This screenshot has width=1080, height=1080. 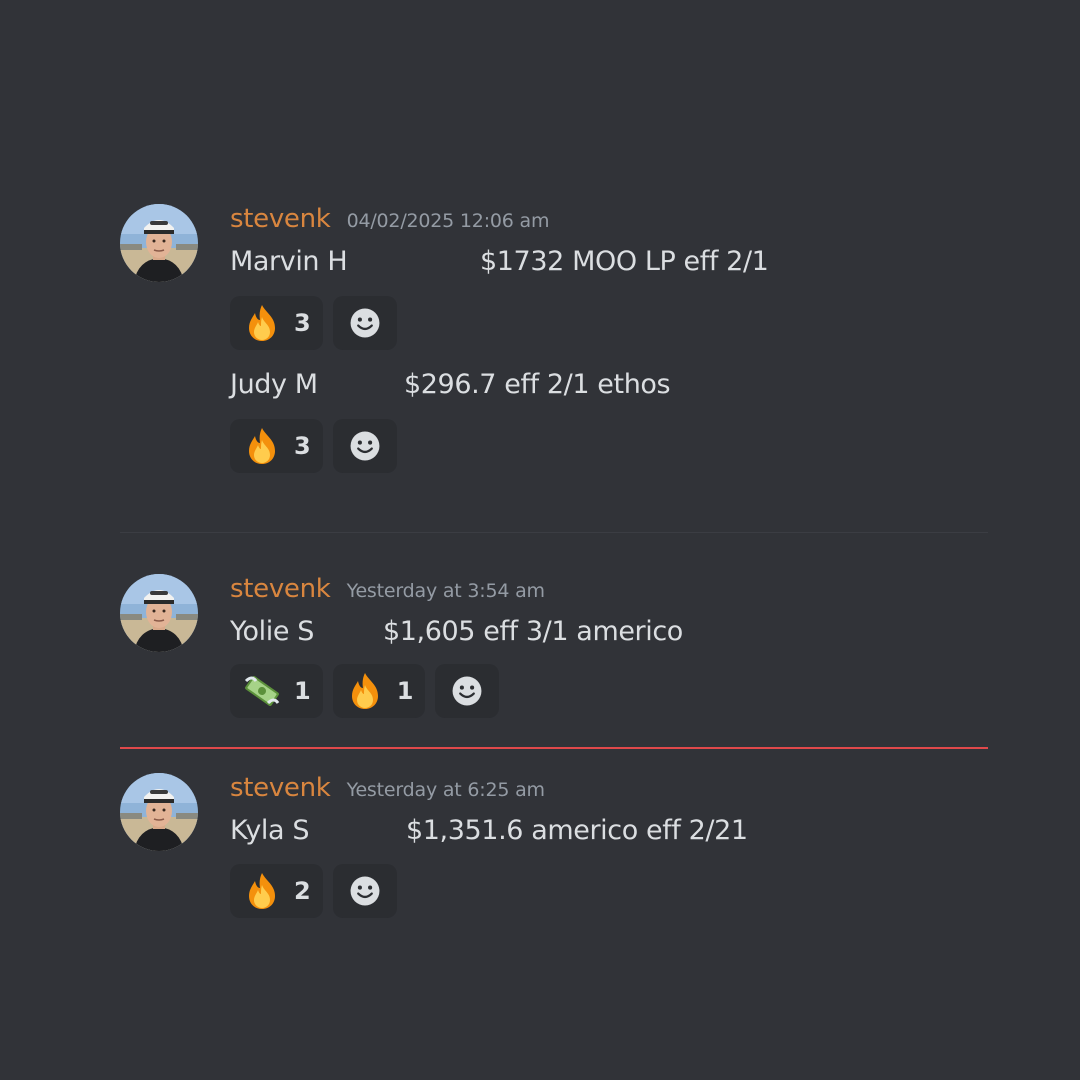 What do you see at coordinates (289, 261) in the screenshot?
I see `client-name: Marvin H` at bounding box center [289, 261].